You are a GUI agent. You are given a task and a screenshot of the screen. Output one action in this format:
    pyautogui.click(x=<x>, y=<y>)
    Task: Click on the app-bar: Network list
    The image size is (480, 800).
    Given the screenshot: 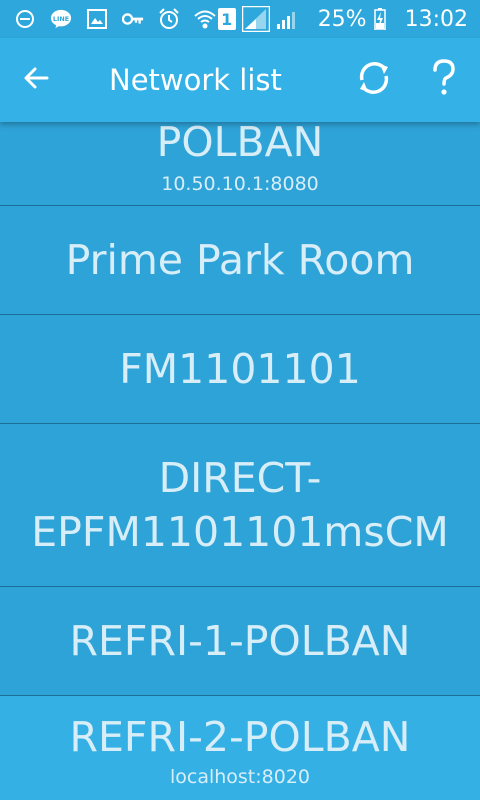 What is the action you would take?
    pyautogui.click(x=240, y=80)
    